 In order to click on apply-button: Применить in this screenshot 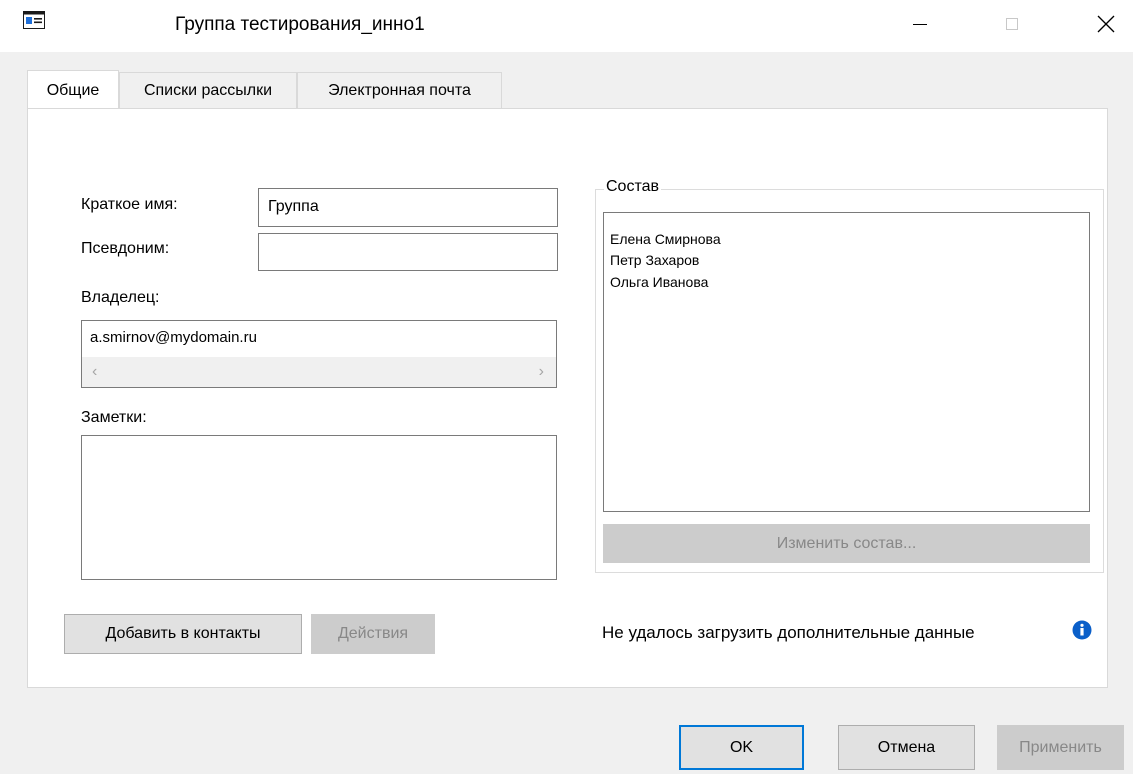, I will do `click(1060, 747)`.